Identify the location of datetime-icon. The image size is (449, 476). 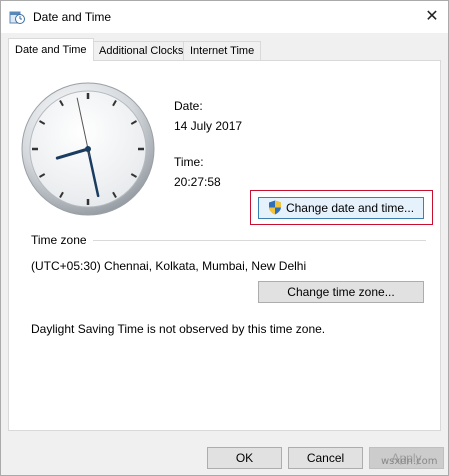
(17, 17).